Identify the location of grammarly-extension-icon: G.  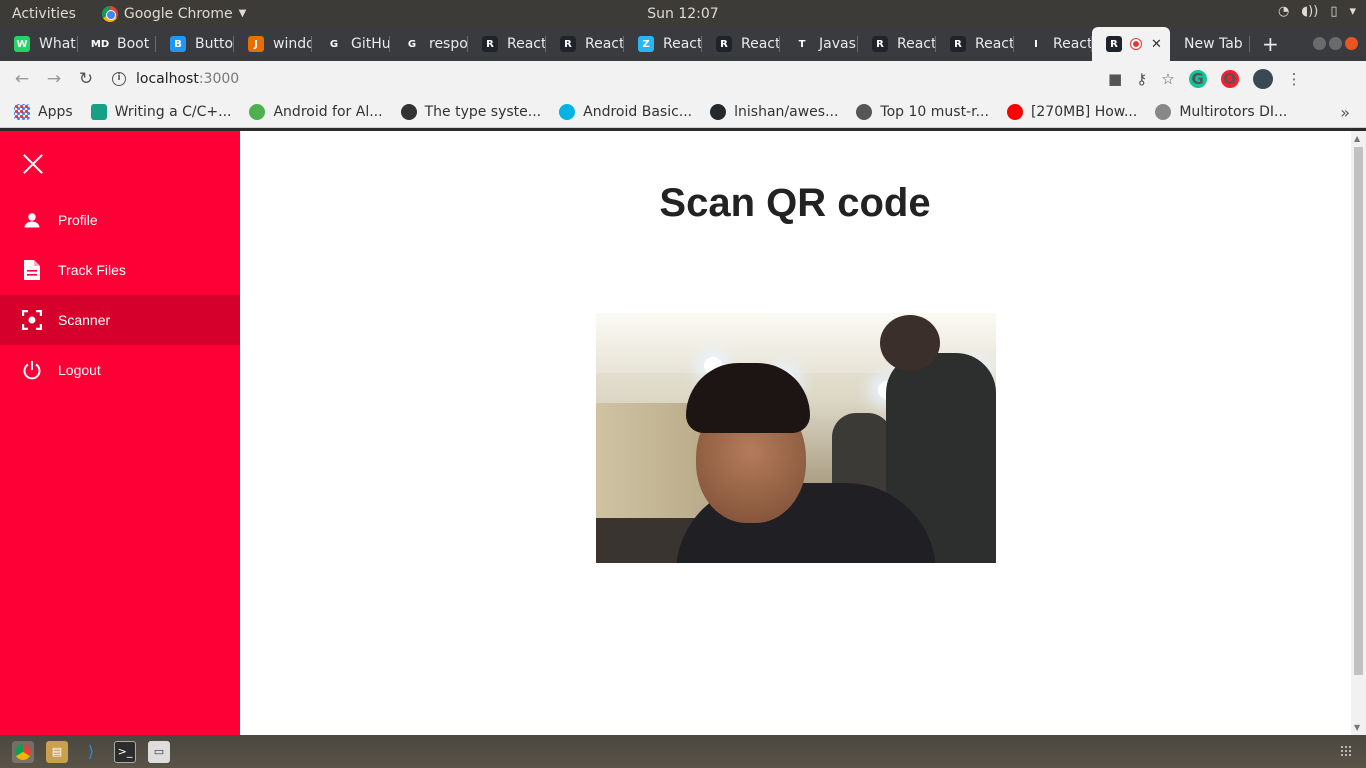
(1197, 79).